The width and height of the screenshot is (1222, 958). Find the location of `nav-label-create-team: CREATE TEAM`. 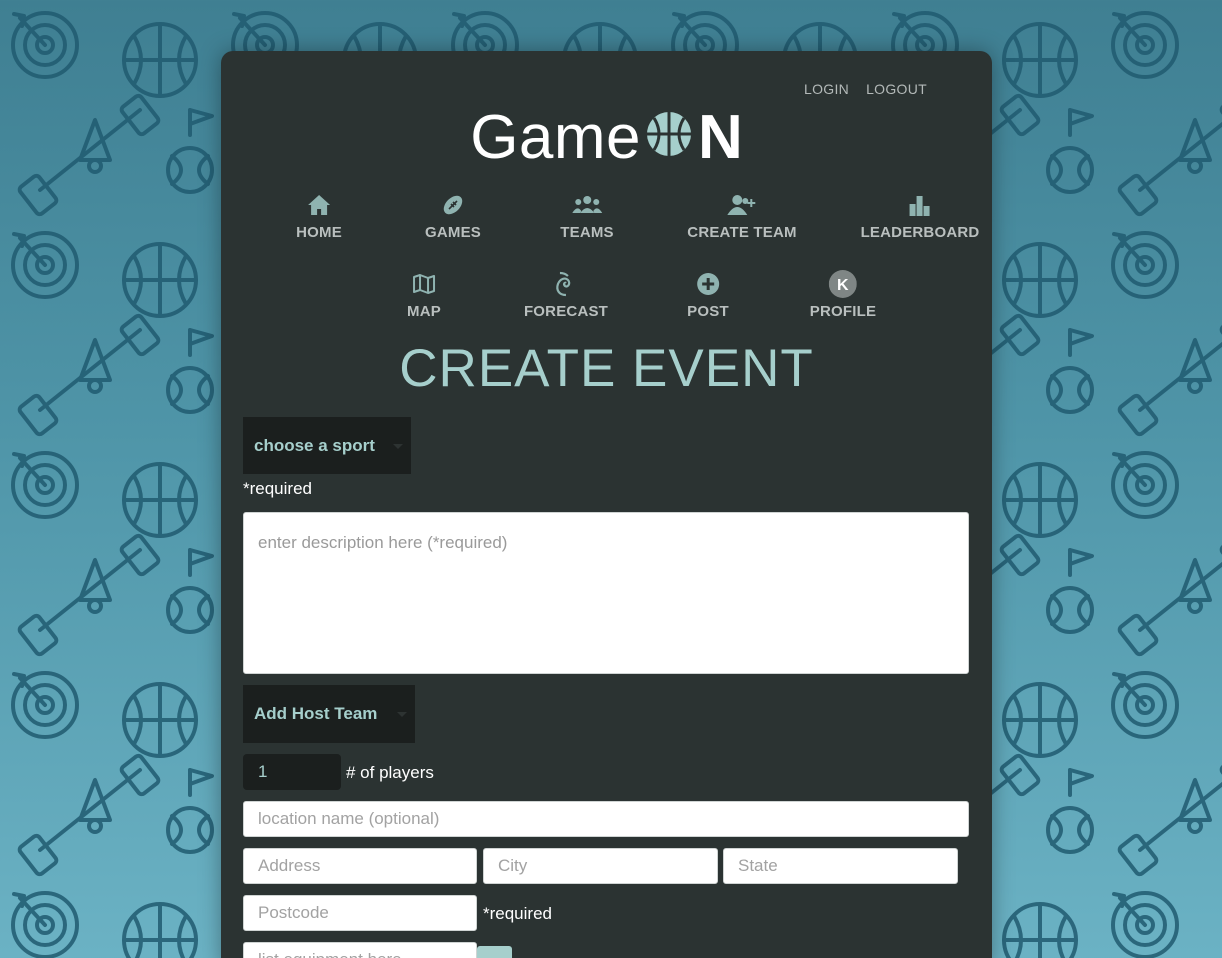

nav-label-create-team: CREATE TEAM is located at coordinates (742, 232).